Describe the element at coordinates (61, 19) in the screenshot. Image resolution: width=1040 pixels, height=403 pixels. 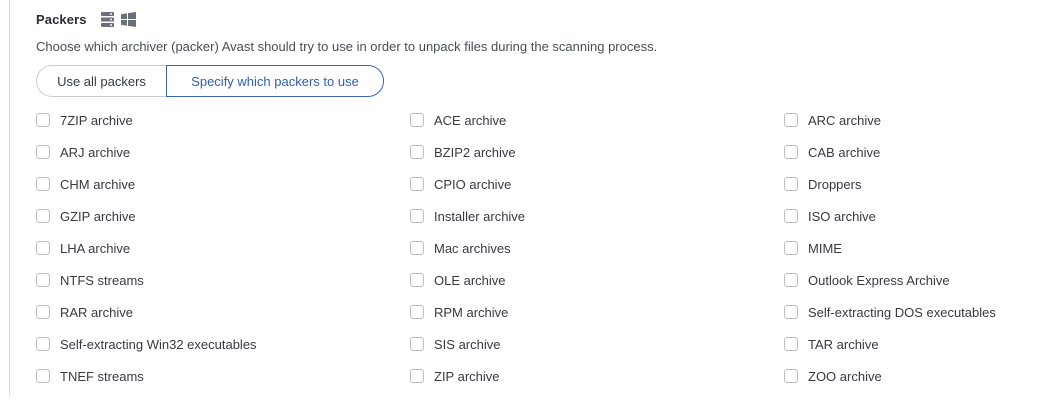
I see `section-title: Packers` at that location.